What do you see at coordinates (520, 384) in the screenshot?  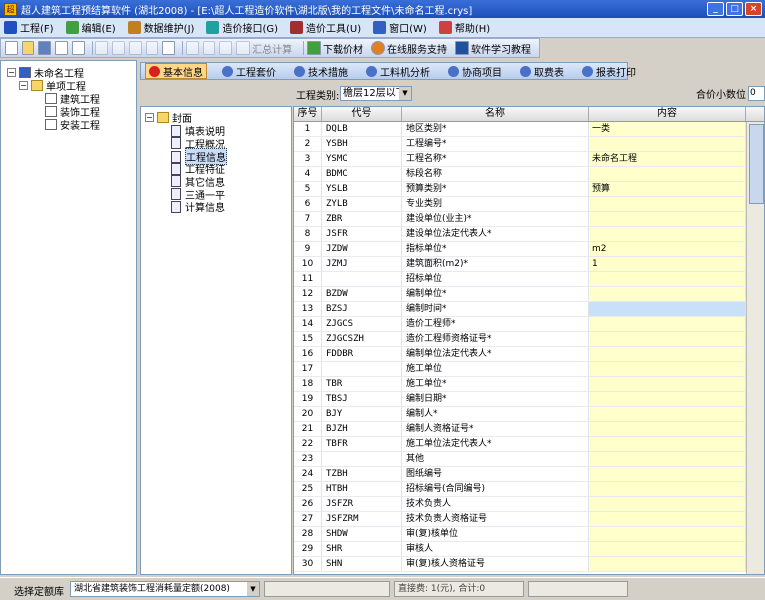 I see `table-row: 18 TBR 施工单位*` at bounding box center [520, 384].